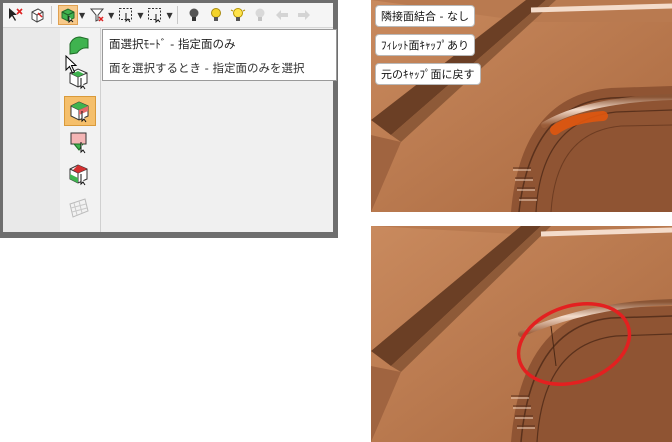 The height and width of the screenshot is (442, 672). Describe the element at coordinates (194, 15) in the screenshot. I see `light-bulb-dark-icon` at that location.